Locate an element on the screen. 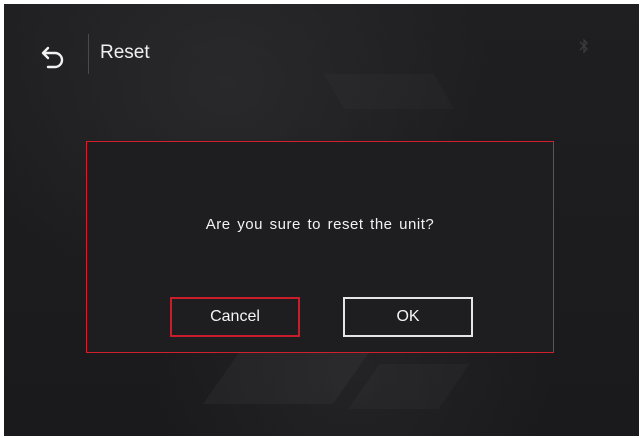 The width and height of the screenshot is (644, 438). ok-button: OK is located at coordinates (408, 317).